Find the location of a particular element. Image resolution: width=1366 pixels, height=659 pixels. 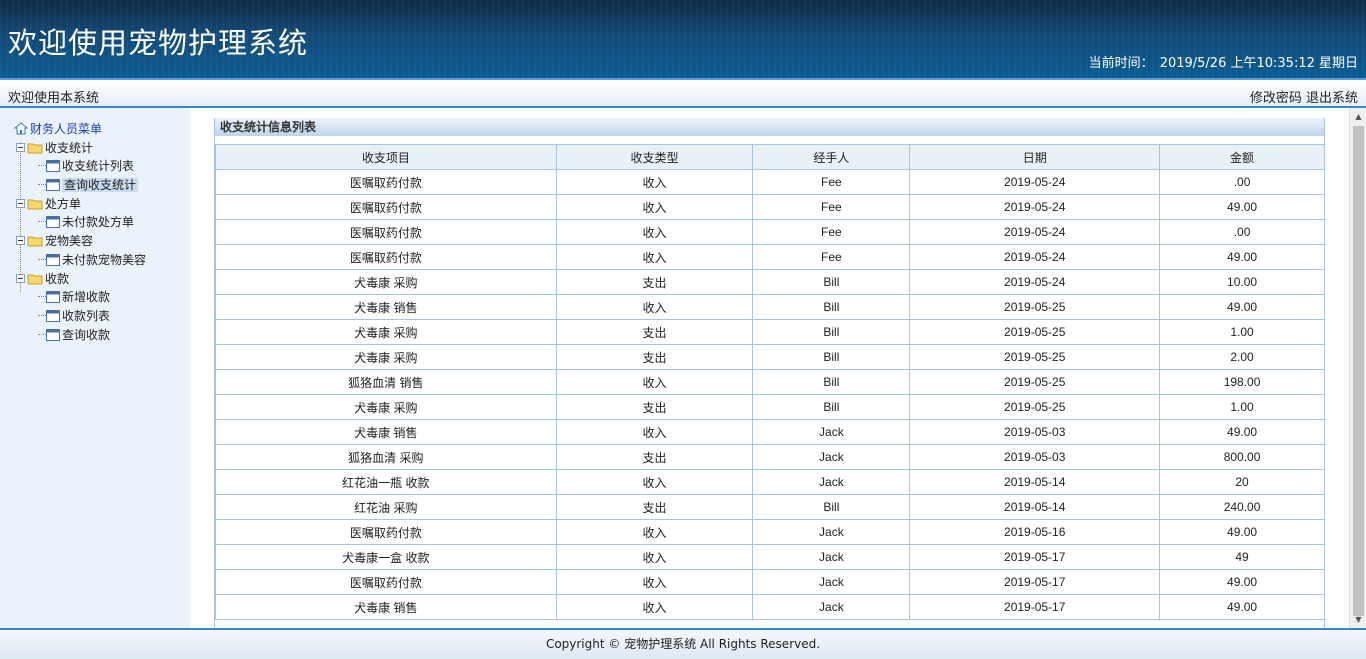

table-row: 医嘱取药付款 收入 Fee 2019-05-24.00 is located at coordinates (769, 232).